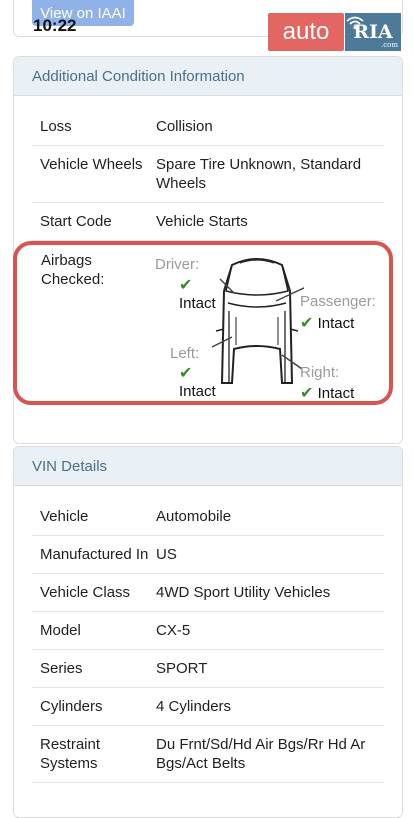 The width and height of the screenshot is (414, 818). What do you see at coordinates (320, 372) in the screenshot?
I see `right-airbag-title: Right:` at bounding box center [320, 372].